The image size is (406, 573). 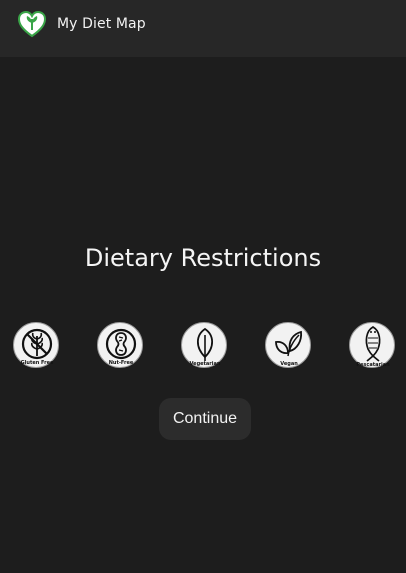 I want to click on option-gluten-free: Gluten Free, so click(x=36, y=345).